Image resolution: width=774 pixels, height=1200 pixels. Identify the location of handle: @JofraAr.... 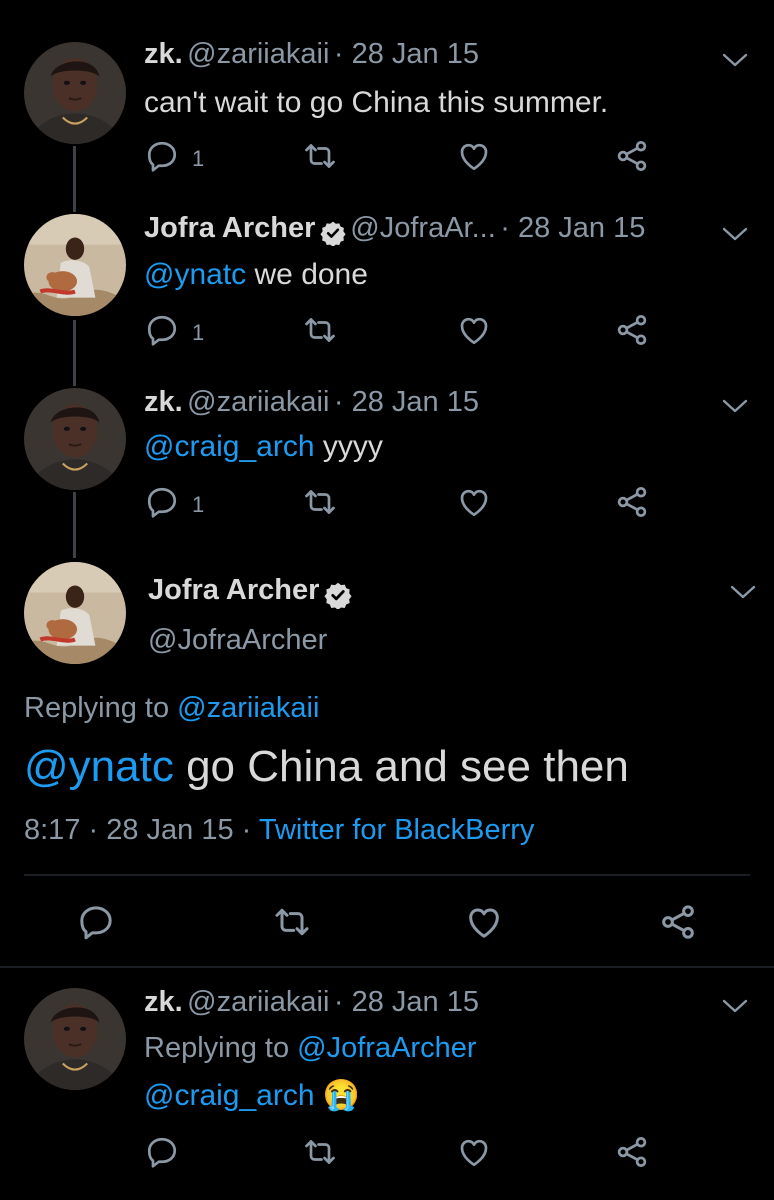
(422, 228).